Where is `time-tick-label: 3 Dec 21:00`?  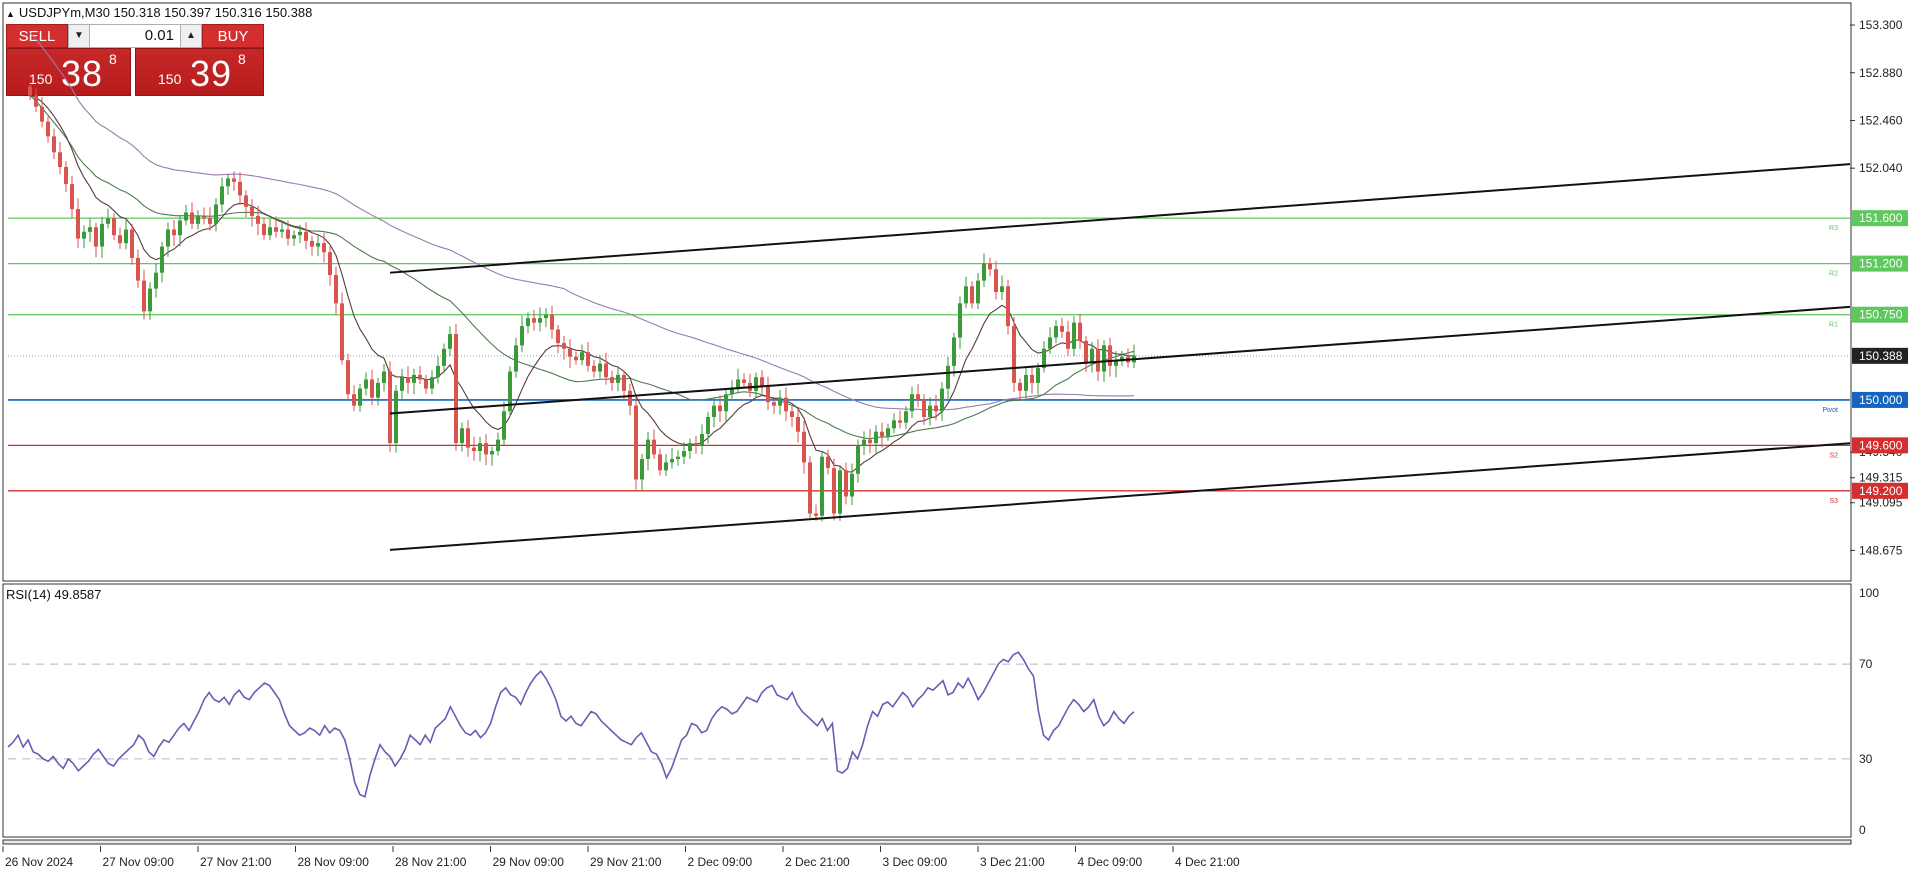 time-tick-label: 3 Dec 21:00 is located at coordinates (1012, 862).